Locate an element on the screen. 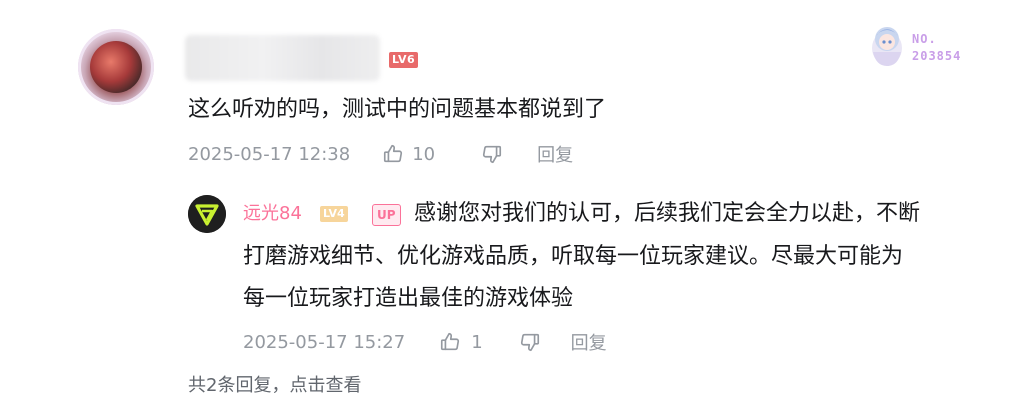 This screenshot has width=1024, height=413. reply-text-line-1: 感谢您对我们的认可，后续我们定会全力以赴，不断 is located at coordinates (667, 213).